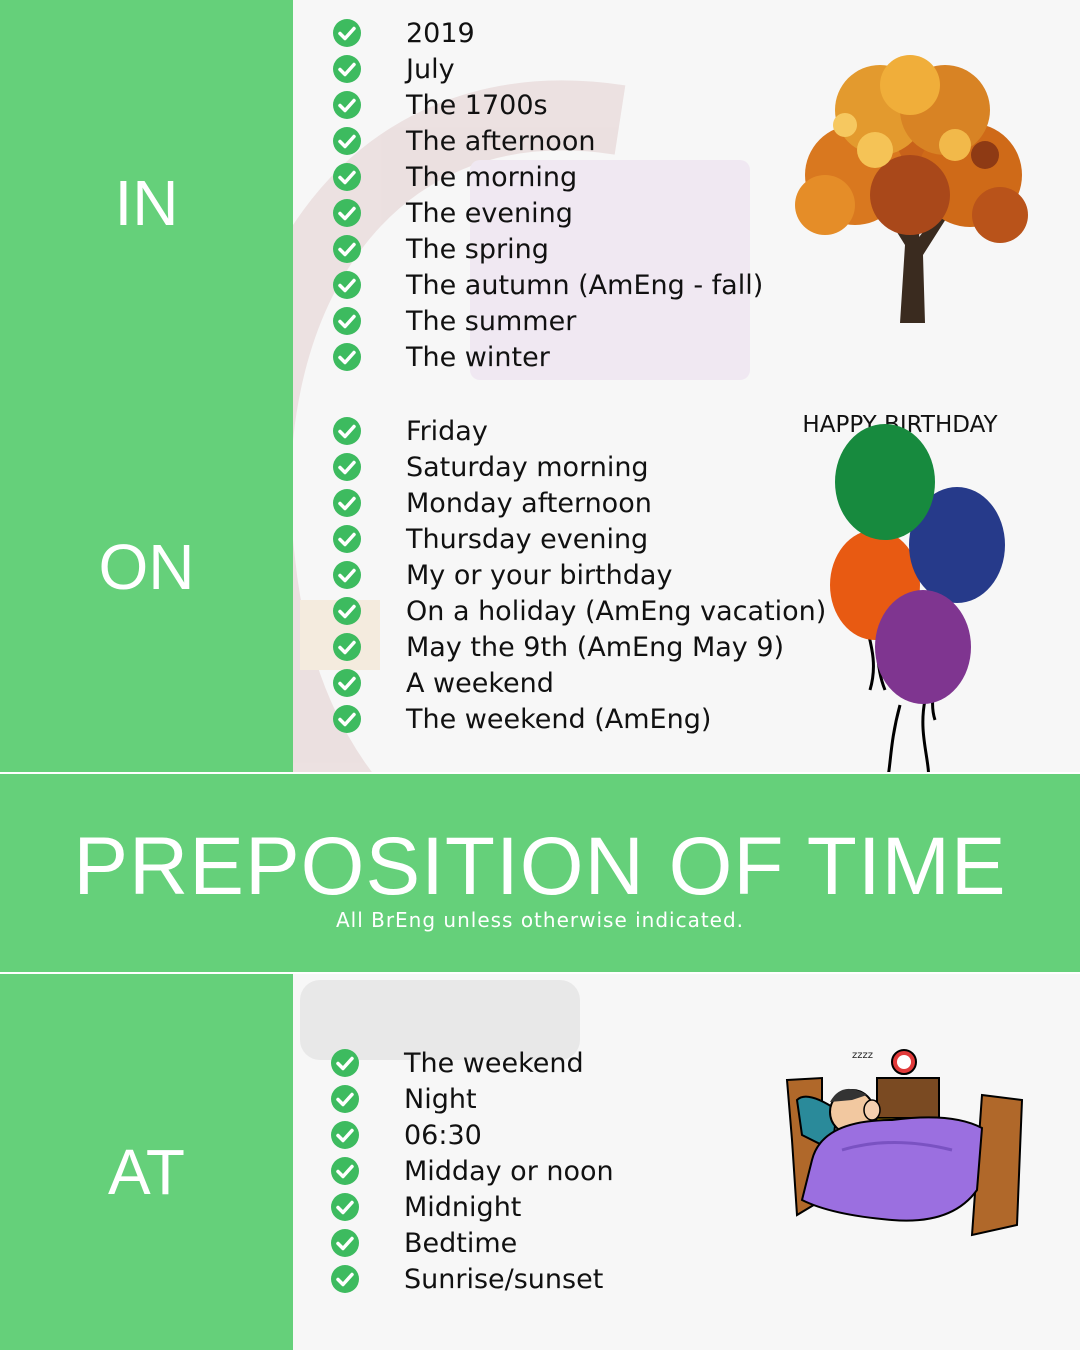 The height and width of the screenshot is (1350, 1080). Describe the element at coordinates (494, 1063) in the screenshot. I see `at-item-text: The weekend` at that location.